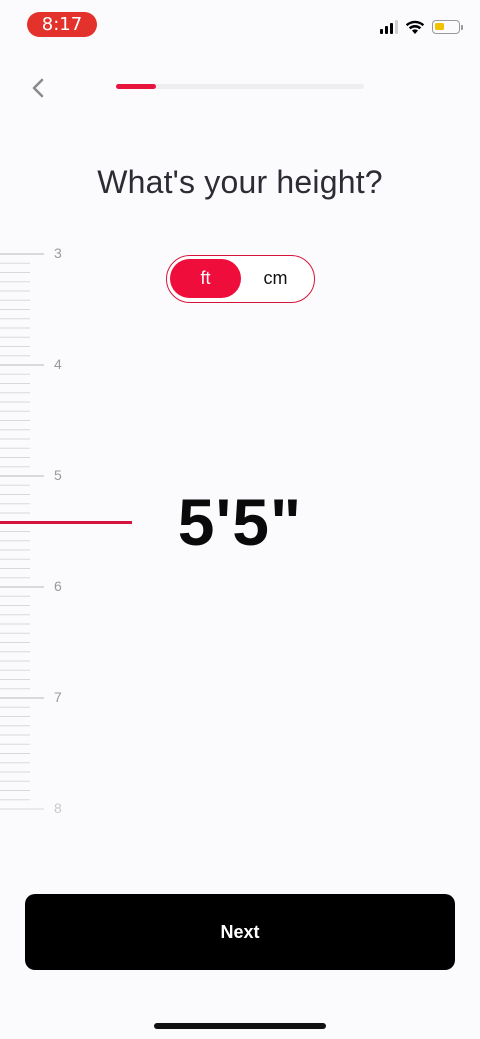 The height and width of the screenshot is (1039, 480). I want to click on unit-toggle: ft cm, so click(240, 279).